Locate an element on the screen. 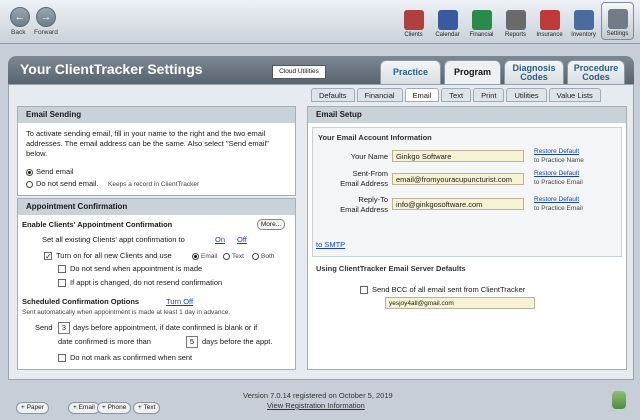  set-all-off-link: Off is located at coordinates (242, 240).